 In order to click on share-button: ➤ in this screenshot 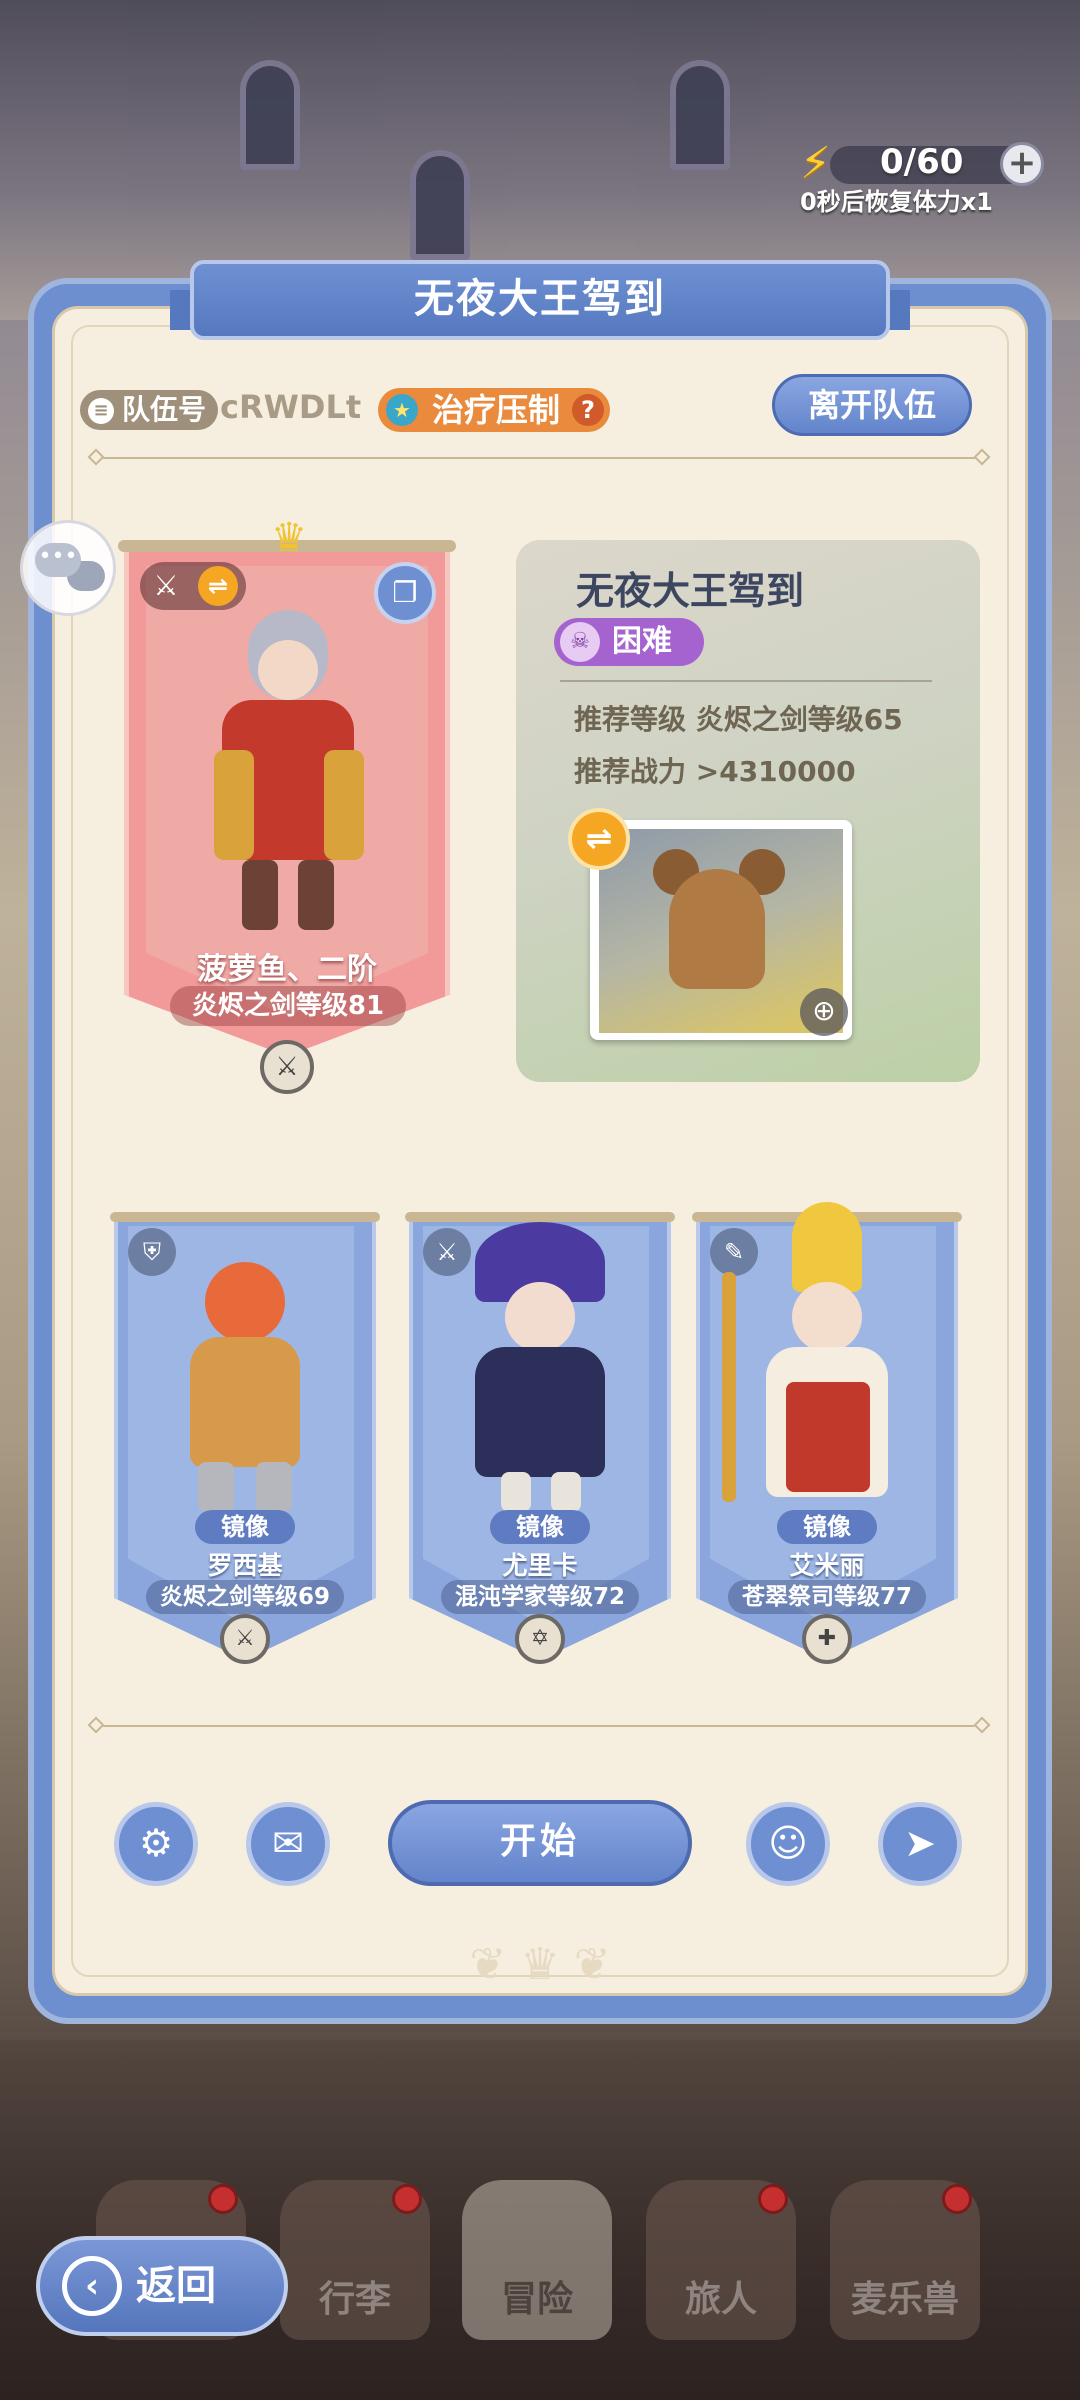, I will do `click(920, 1844)`.